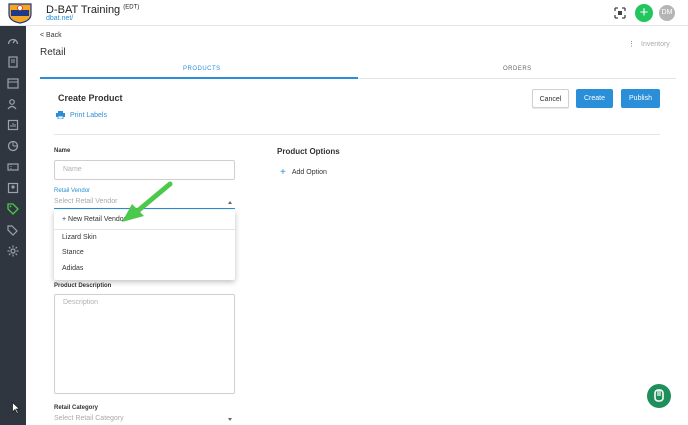  I want to click on help-button, so click(659, 396).